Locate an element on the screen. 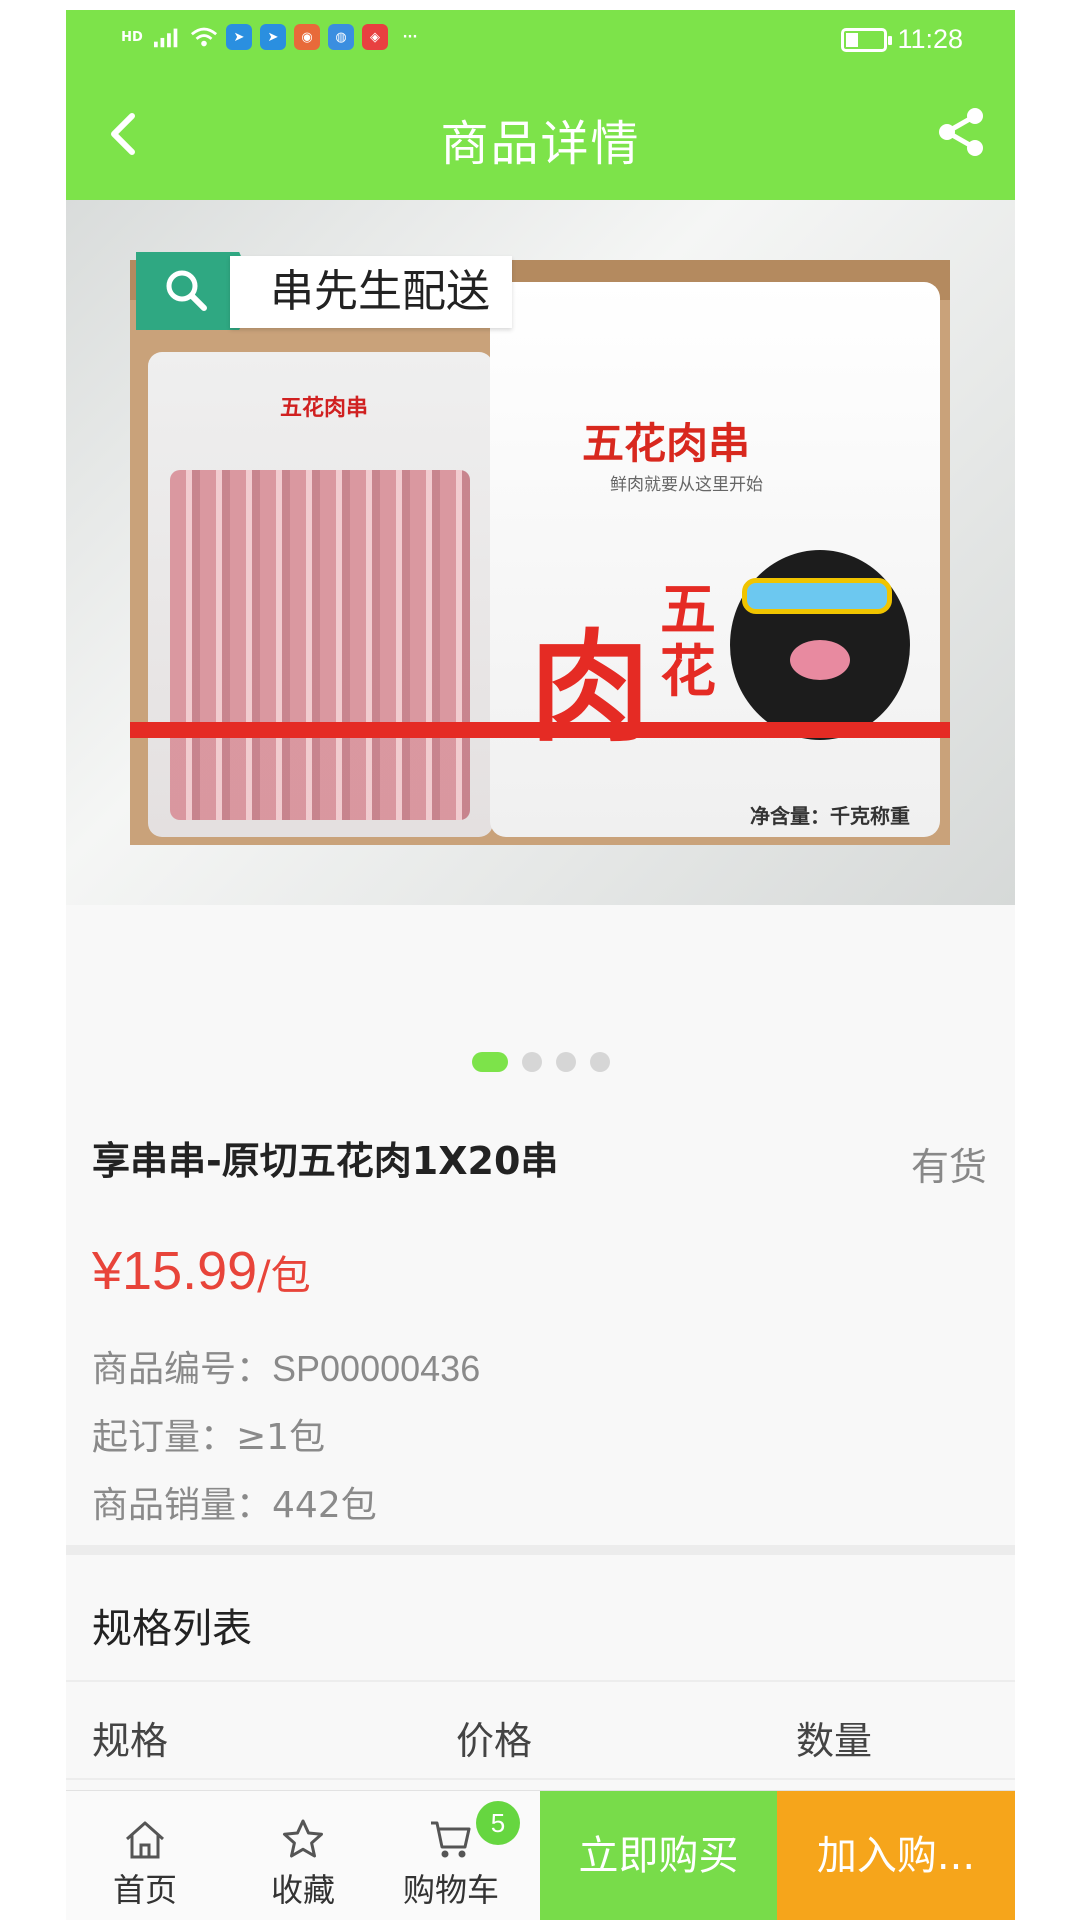  stock-status: 有货 is located at coordinates (948, 1167).